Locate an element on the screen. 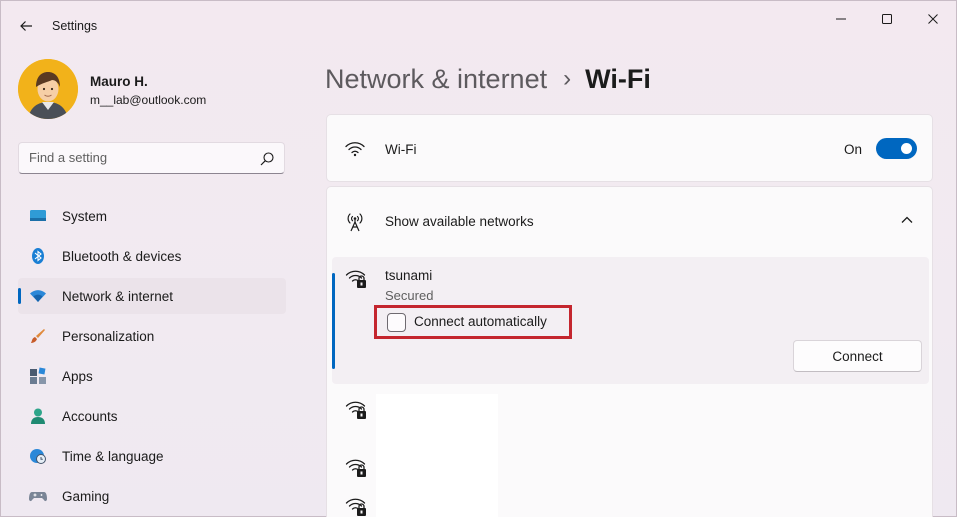 The width and height of the screenshot is (957, 517). minimize-button is located at coordinates (841, 19).